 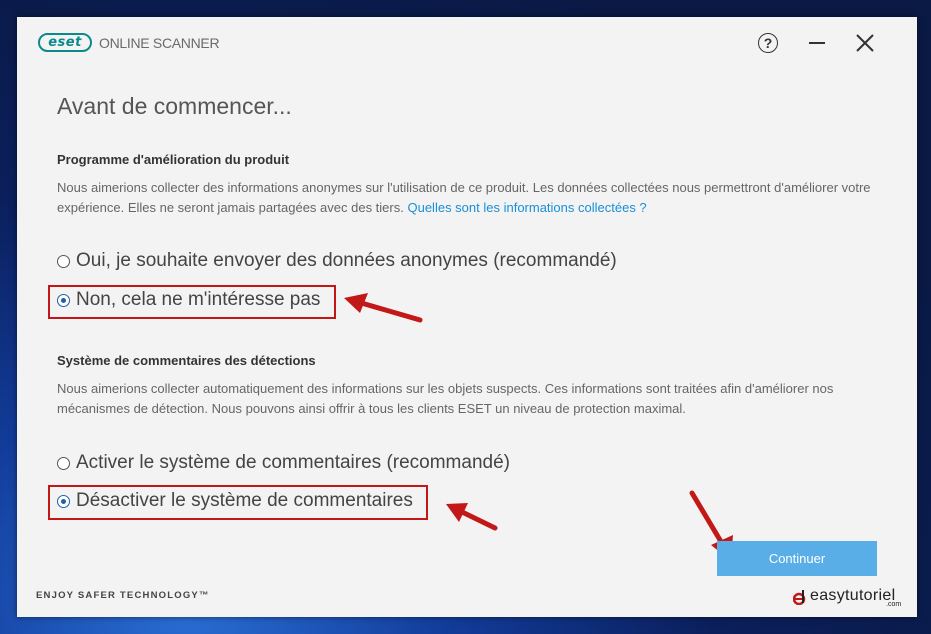 I want to click on radio-feedback-disable: Désactiver le système de commentaires, so click(x=235, y=501).